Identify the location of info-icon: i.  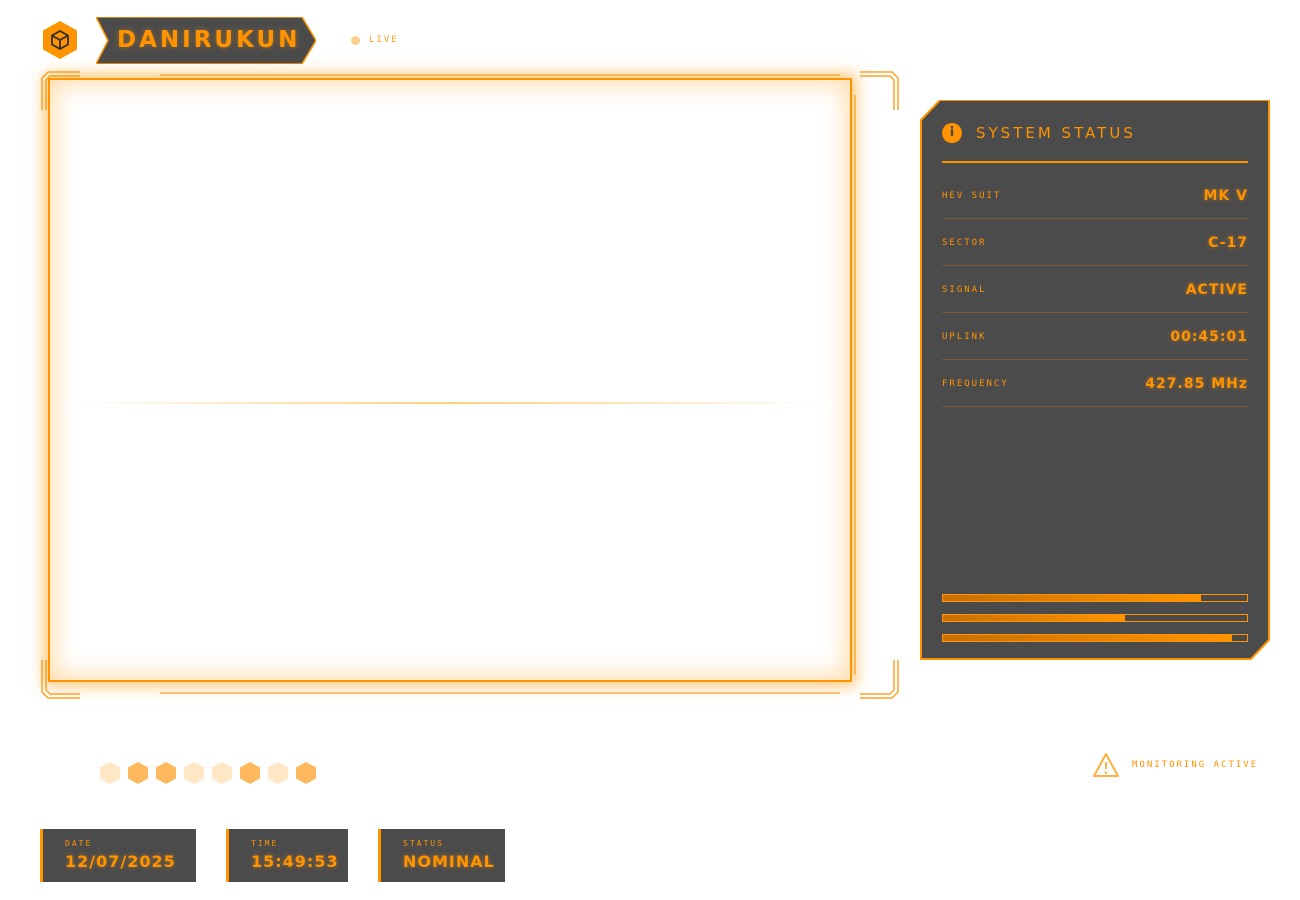
(952, 133).